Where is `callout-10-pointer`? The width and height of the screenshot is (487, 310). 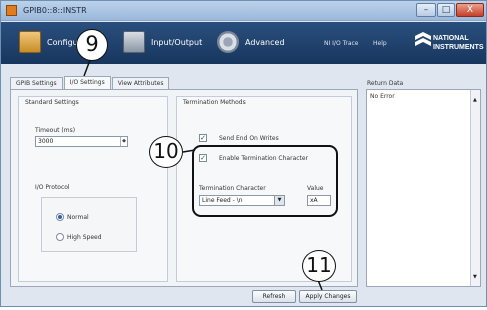 callout-10-pointer is located at coordinates (189, 151).